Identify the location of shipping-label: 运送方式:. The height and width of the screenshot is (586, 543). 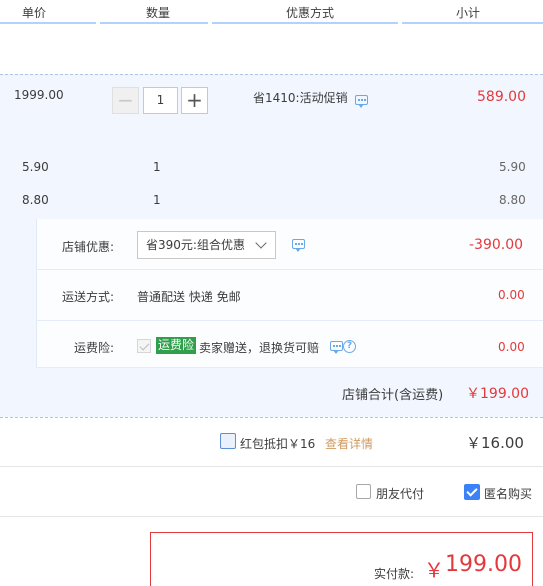
(88, 297).